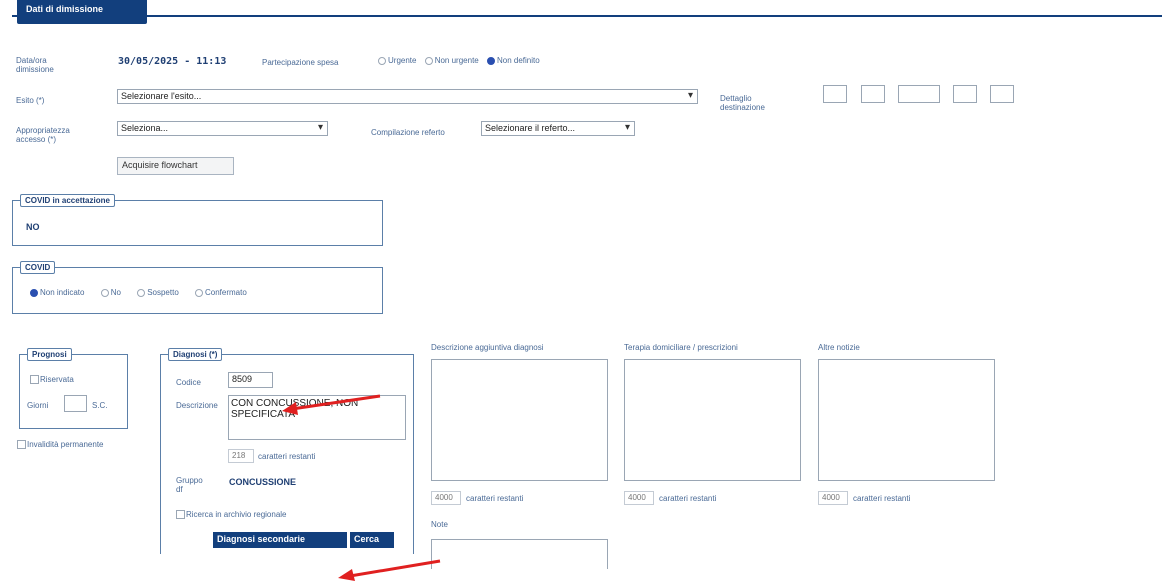  Describe the element at coordinates (280, 540) in the screenshot. I see `diagnosi-secondarie-button: Diagnosi secondarie` at that location.